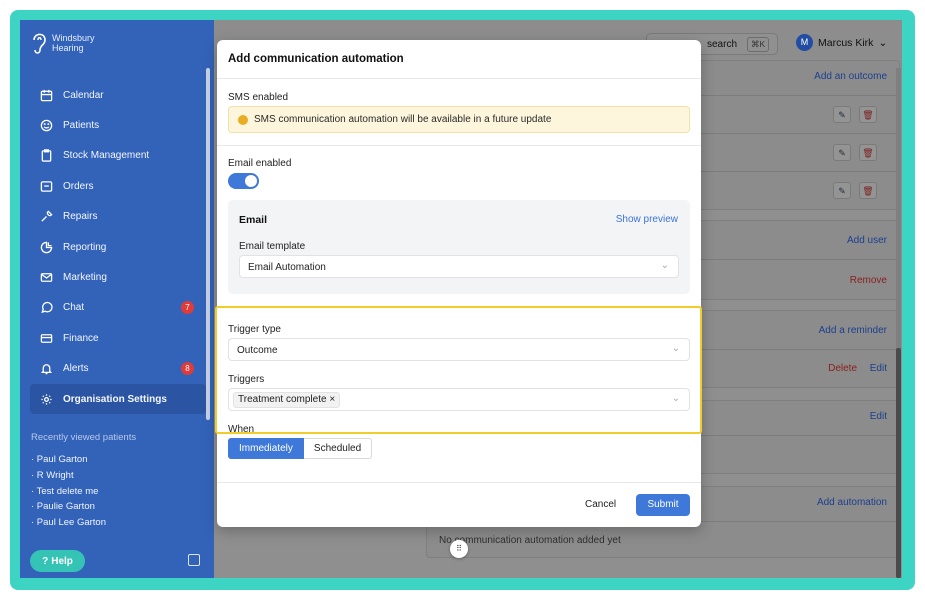  What do you see at coordinates (187, 307) in the screenshot?
I see `chat-count-badge: 7` at bounding box center [187, 307].